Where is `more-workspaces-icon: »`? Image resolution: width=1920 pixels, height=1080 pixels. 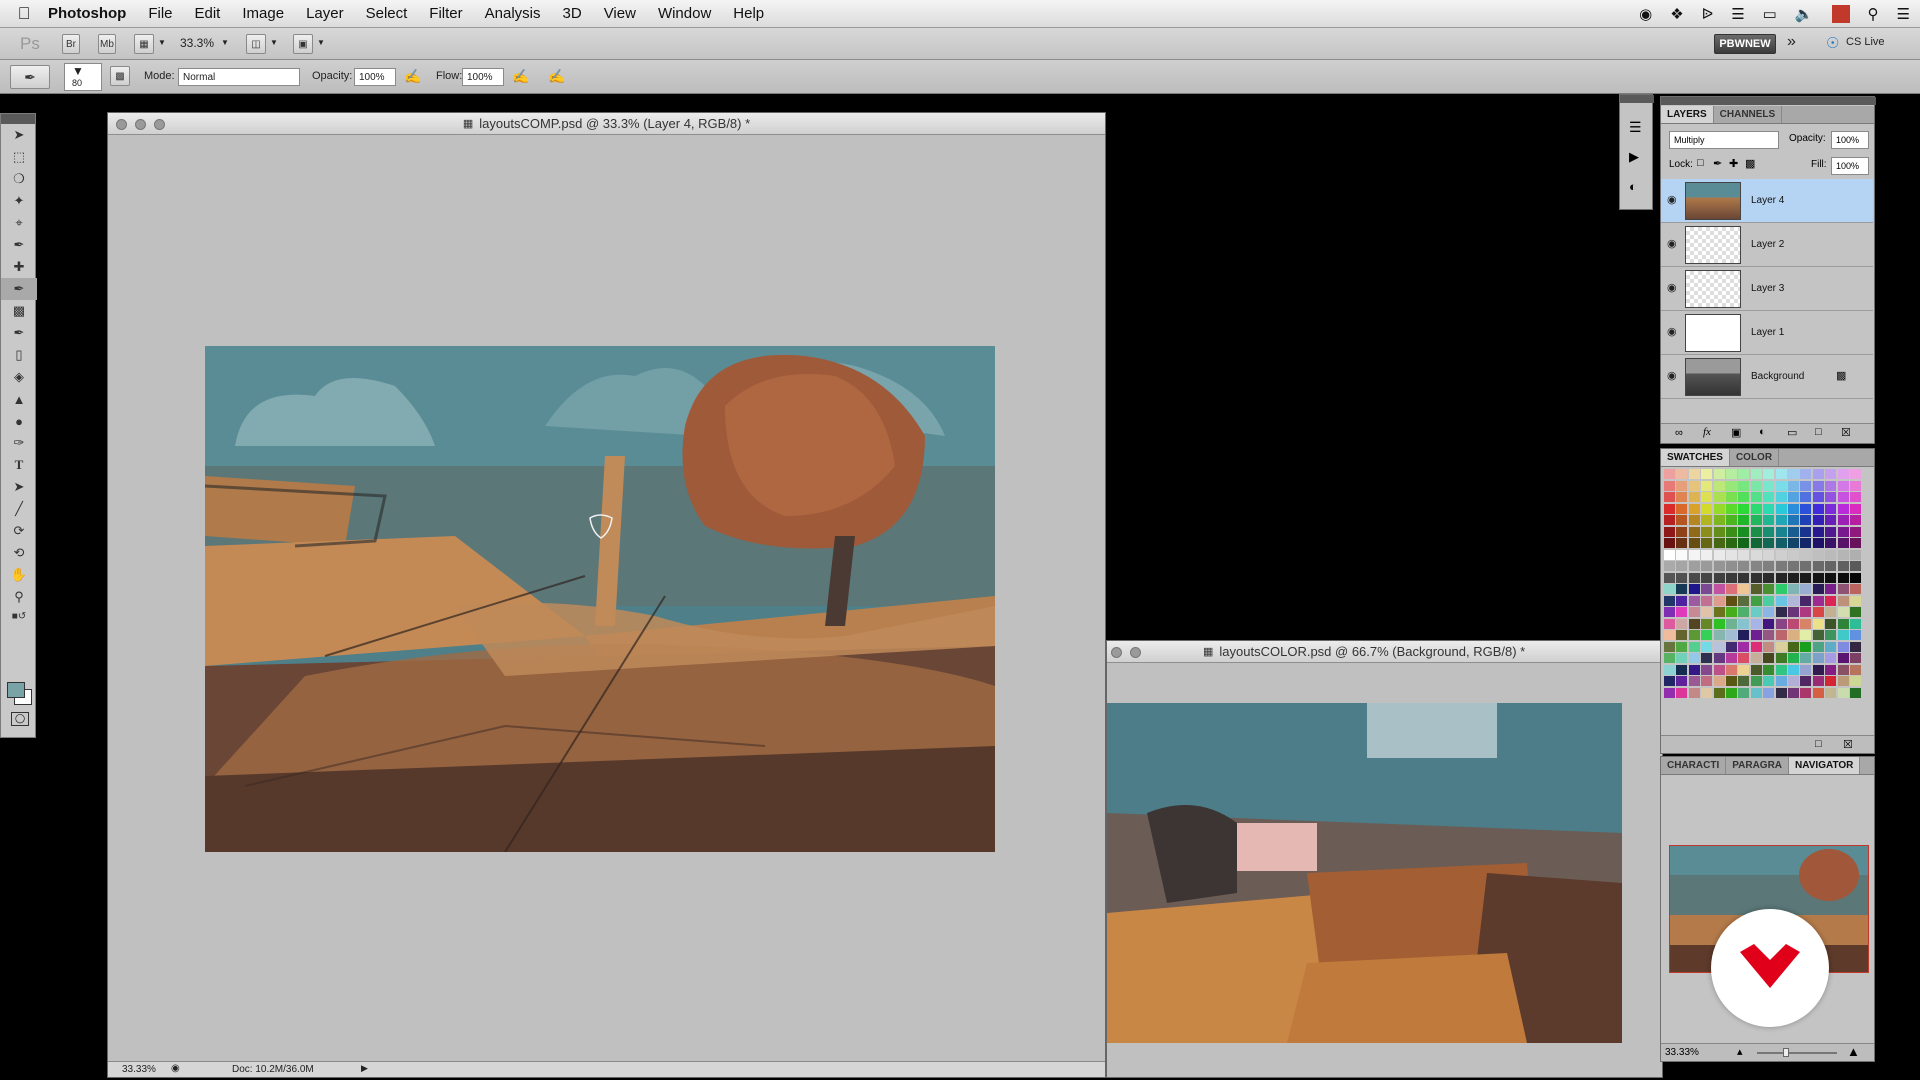 more-workspaces-icon: » is located at coordinates (1791, 42).